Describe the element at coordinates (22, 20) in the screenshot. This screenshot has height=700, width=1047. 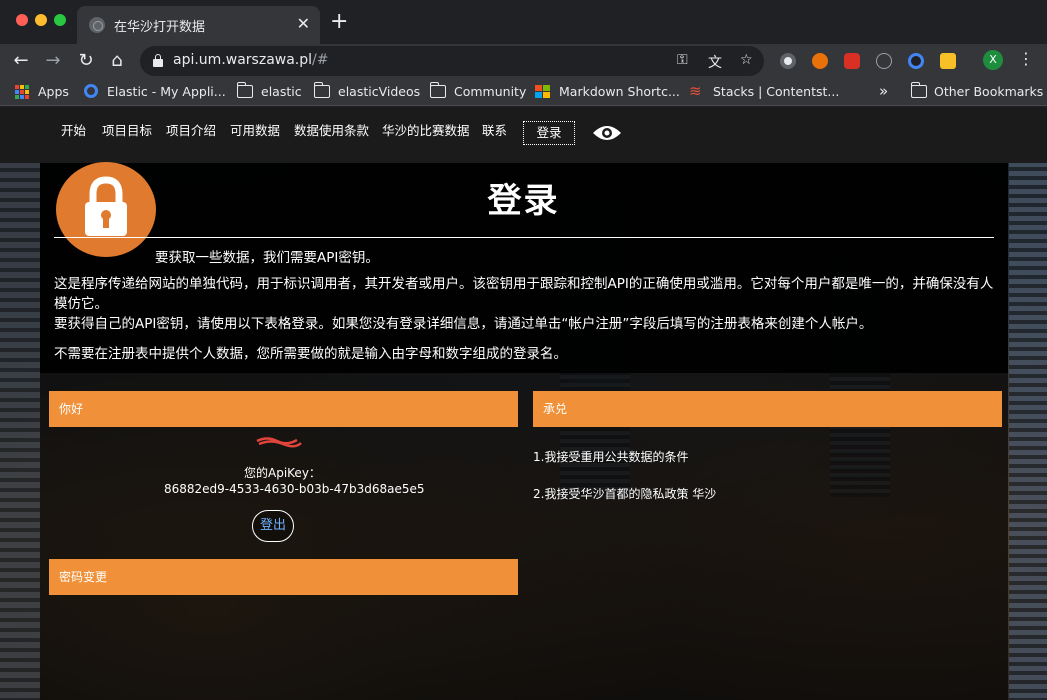
I see `window-close-button` at that location.